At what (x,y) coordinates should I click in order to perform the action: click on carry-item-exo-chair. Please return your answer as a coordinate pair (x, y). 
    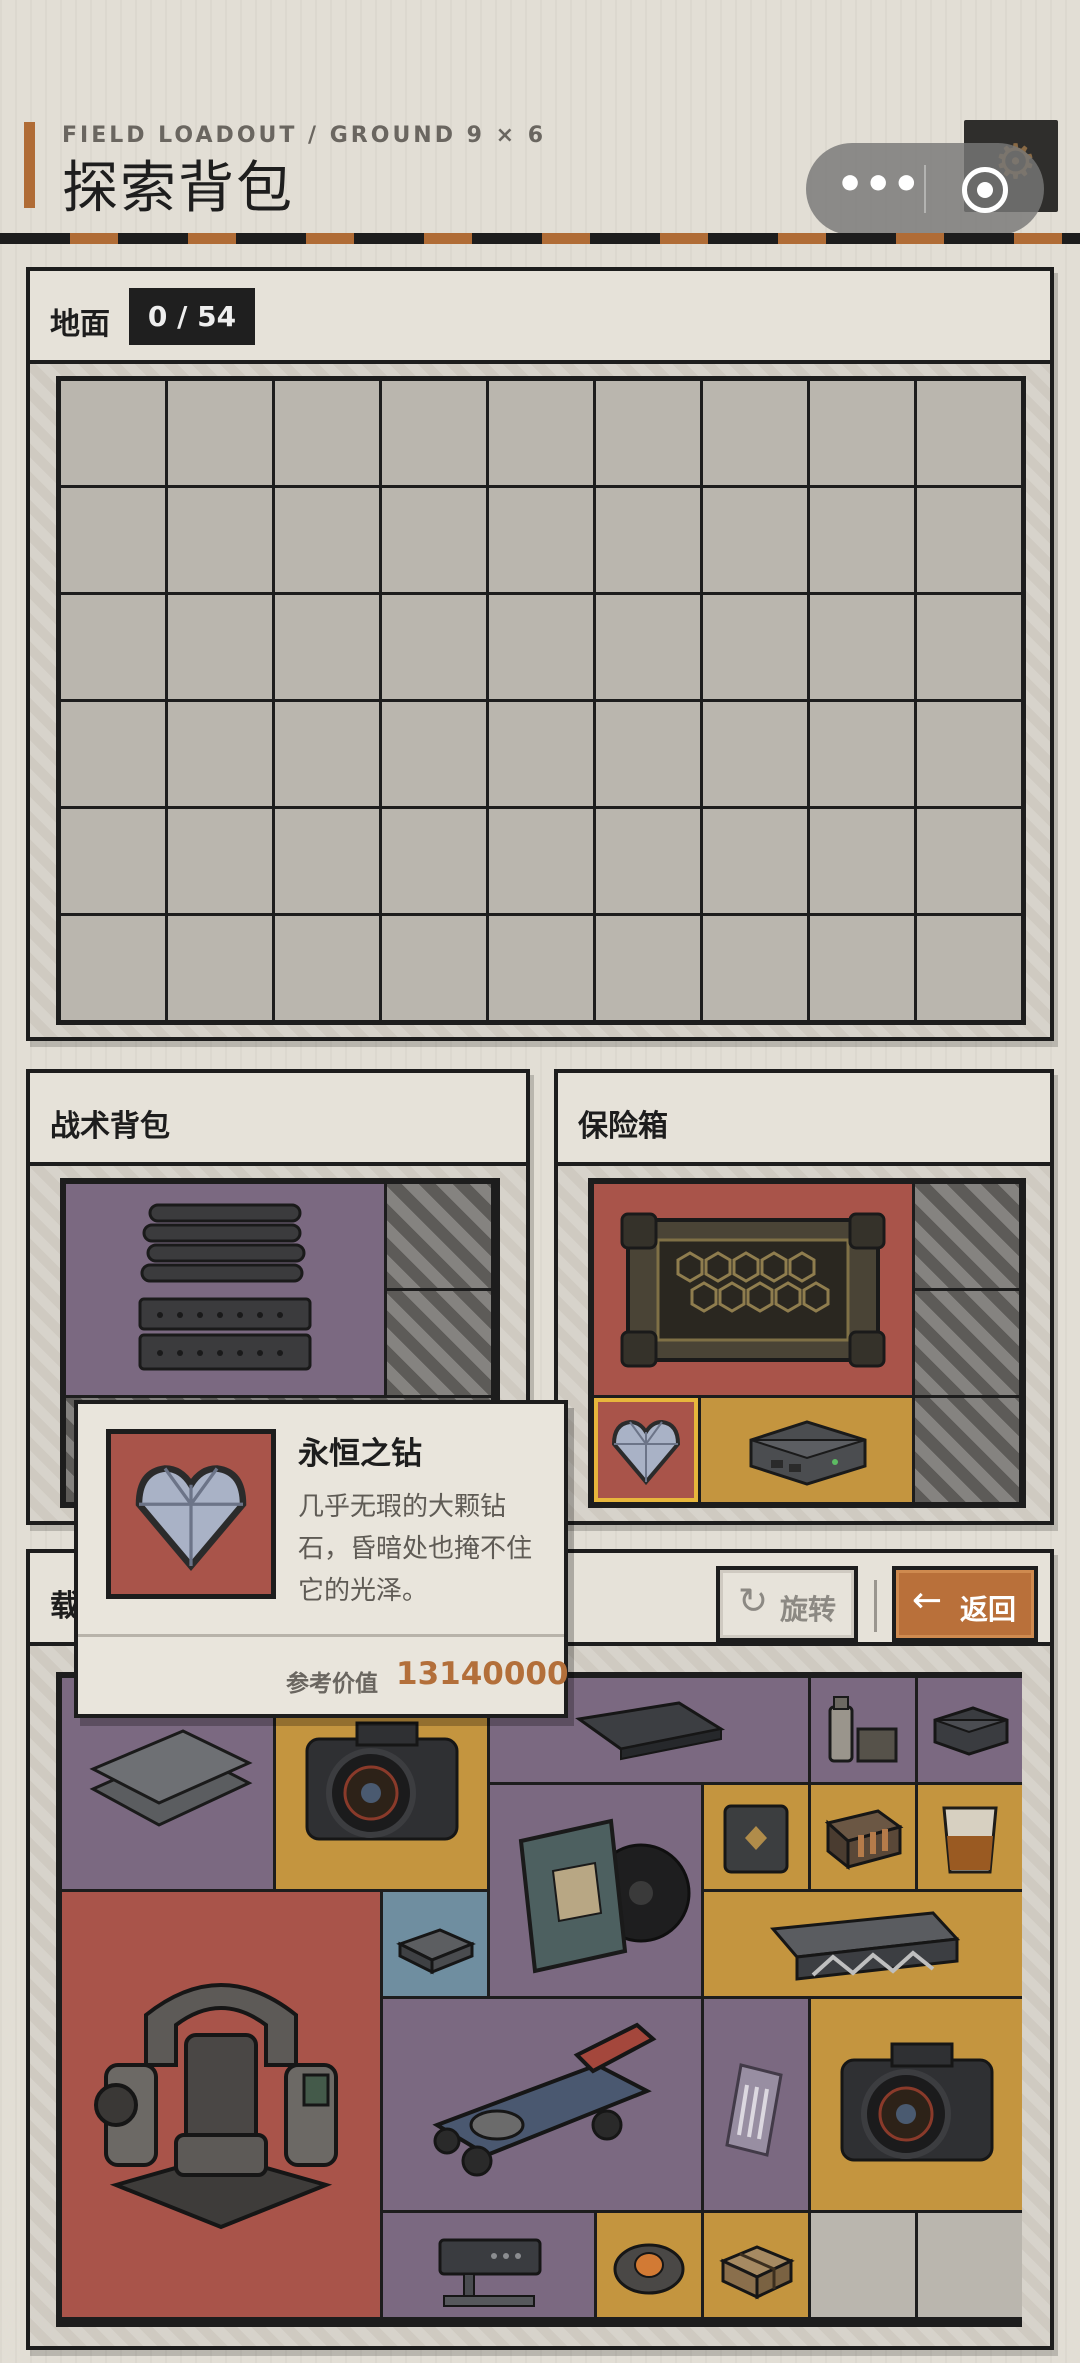
    Looking at the image, I should click on (221, 2104).